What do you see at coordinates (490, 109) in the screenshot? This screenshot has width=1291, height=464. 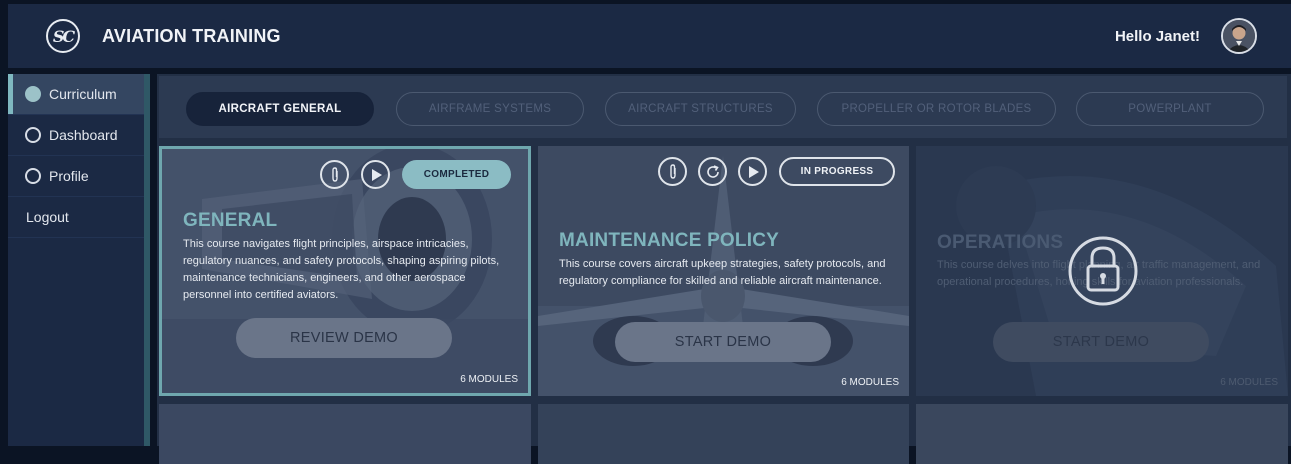 I see `tab-airframe-systems: AIRFRAME SYSTEMS` at bounding box center [490, 109].